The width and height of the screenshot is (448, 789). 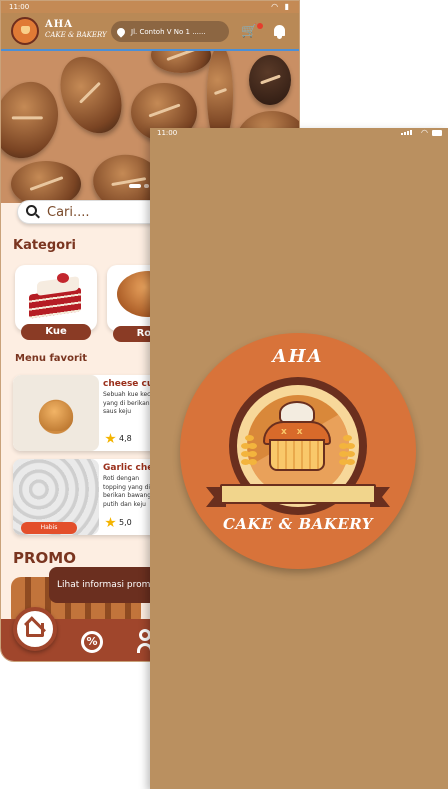 I want to click on cake-image, so click(x=57, y=296).